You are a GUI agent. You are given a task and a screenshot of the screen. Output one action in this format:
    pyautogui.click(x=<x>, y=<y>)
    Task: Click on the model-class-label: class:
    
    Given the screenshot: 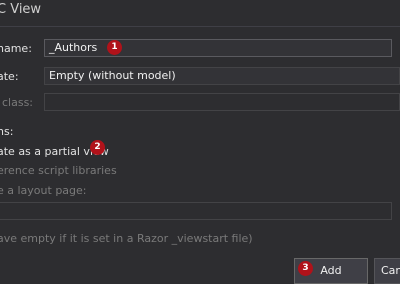 What is the action you would take?
    pyautogui.click(x=18, y=102)
    